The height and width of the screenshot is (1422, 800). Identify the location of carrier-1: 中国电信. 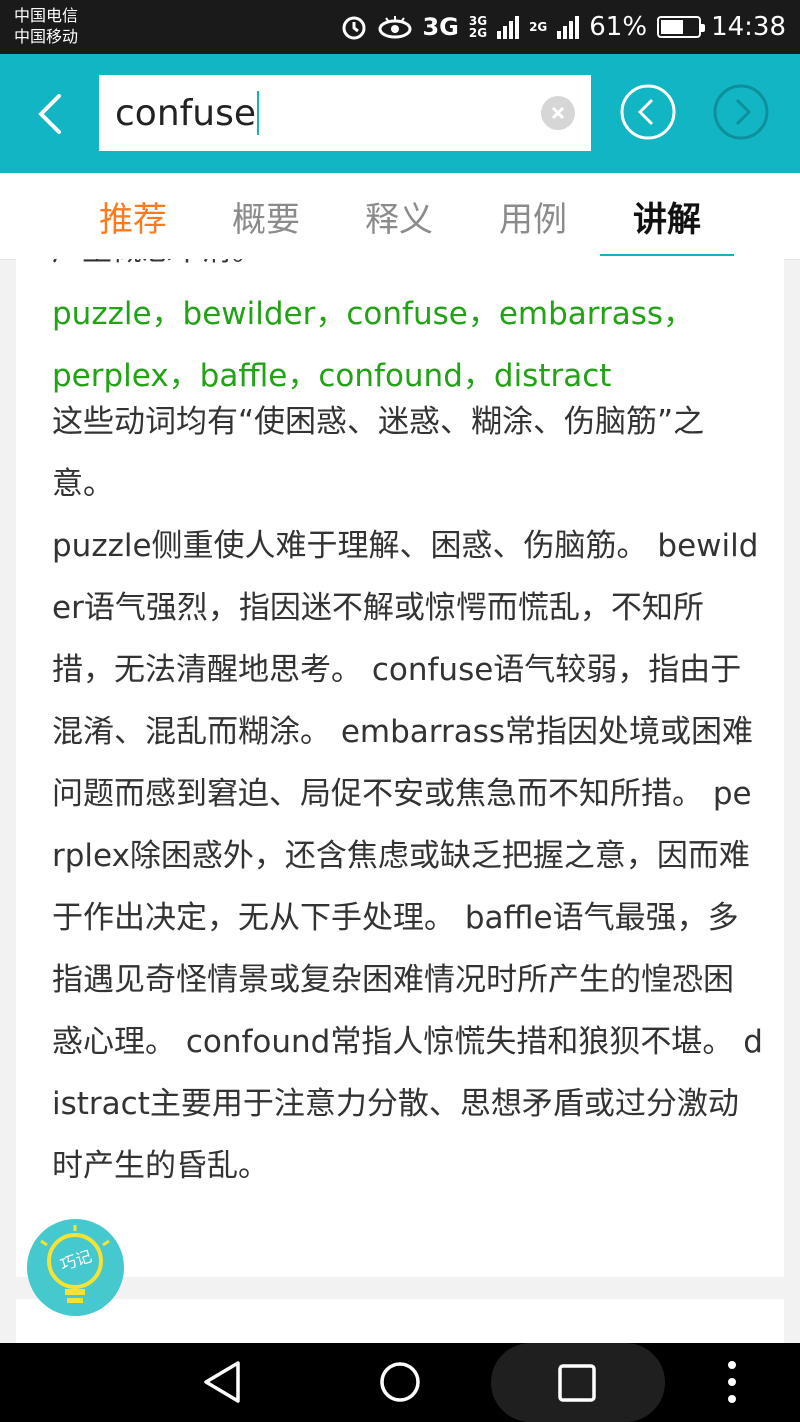
(46, 15).